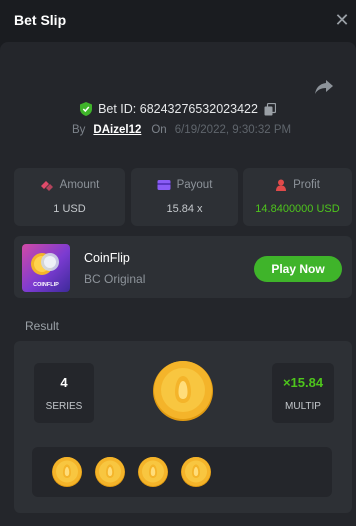 This screenshot has width=356, height=526. I want to click on play-now-button: Play Now, so click(298, 269).